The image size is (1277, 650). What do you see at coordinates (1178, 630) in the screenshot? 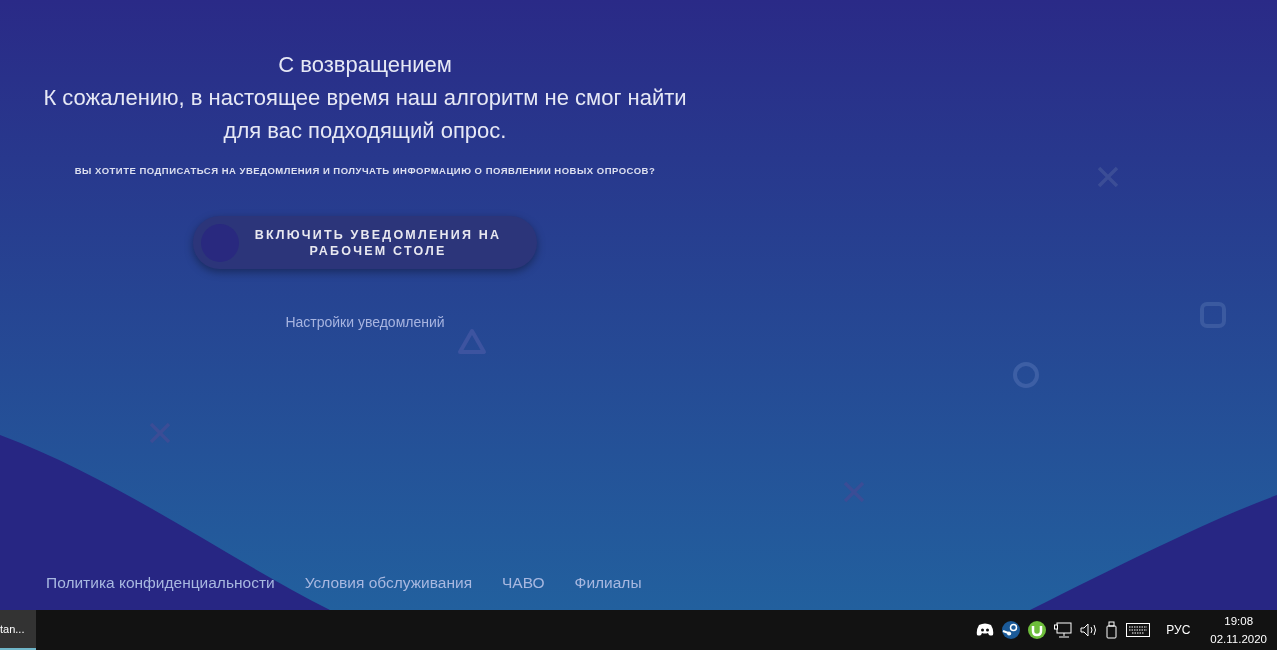
I see `language-indicator: РУС` at bounding box center [1178, 630].